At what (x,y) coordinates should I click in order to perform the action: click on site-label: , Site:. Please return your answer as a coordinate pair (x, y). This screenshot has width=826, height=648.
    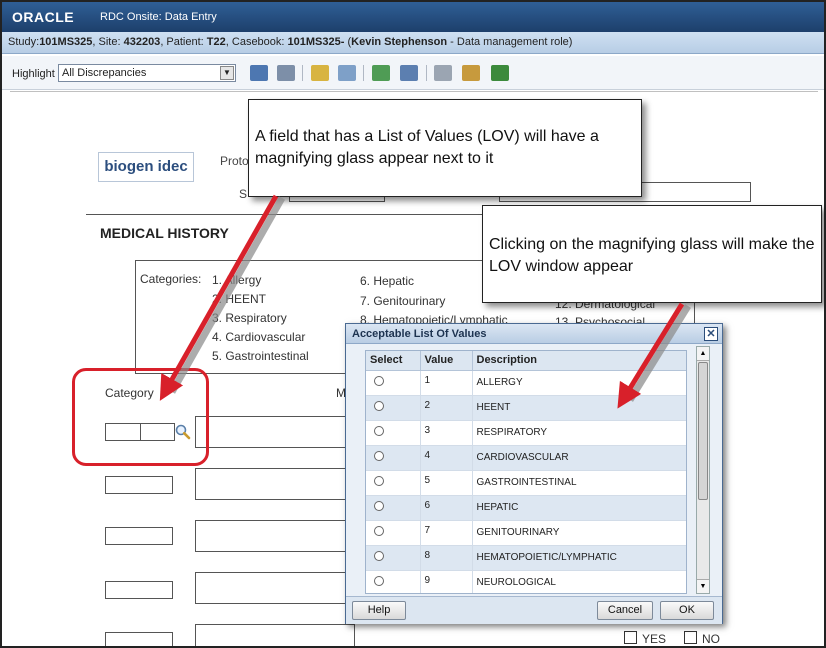
    Looking at the image, I should click on (108, 42).